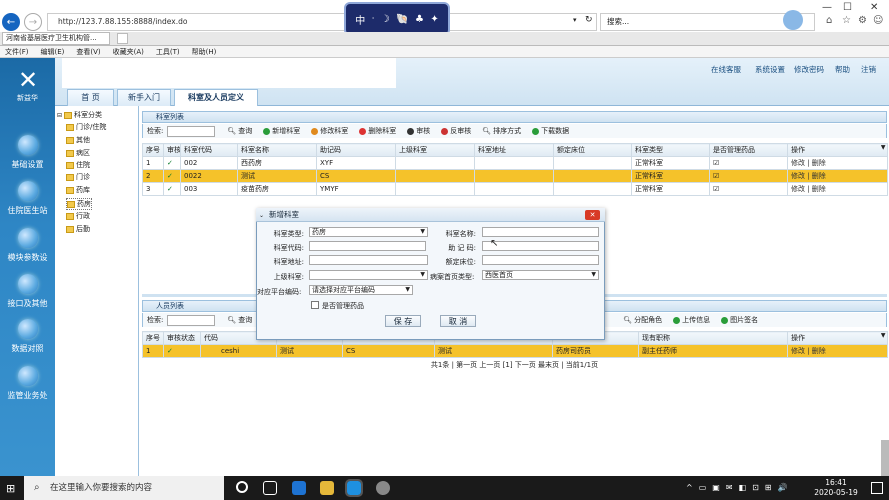  Describe the element at coordinates (842, 69) in the screenshot. I see `link-help: 帮助` at that location.